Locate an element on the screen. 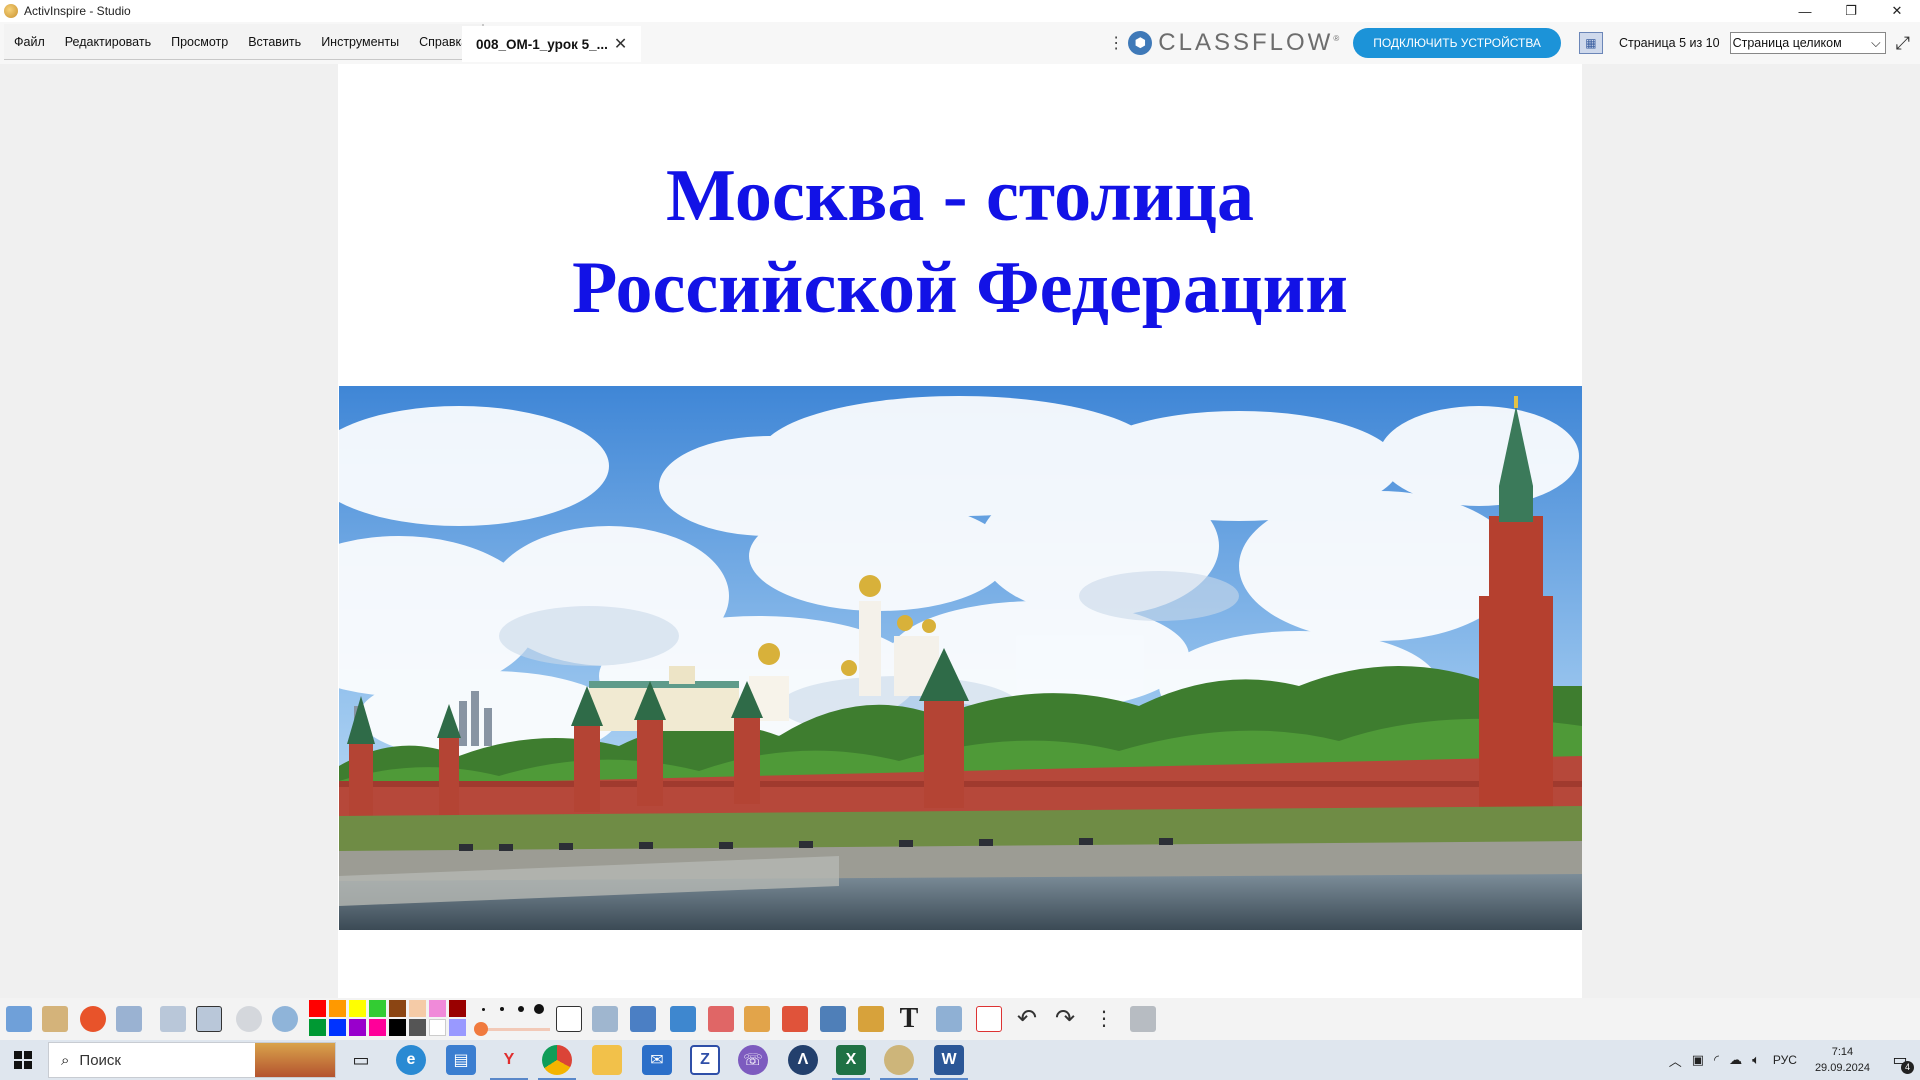  previous-page-icon is located at coordinates (173, 1019).